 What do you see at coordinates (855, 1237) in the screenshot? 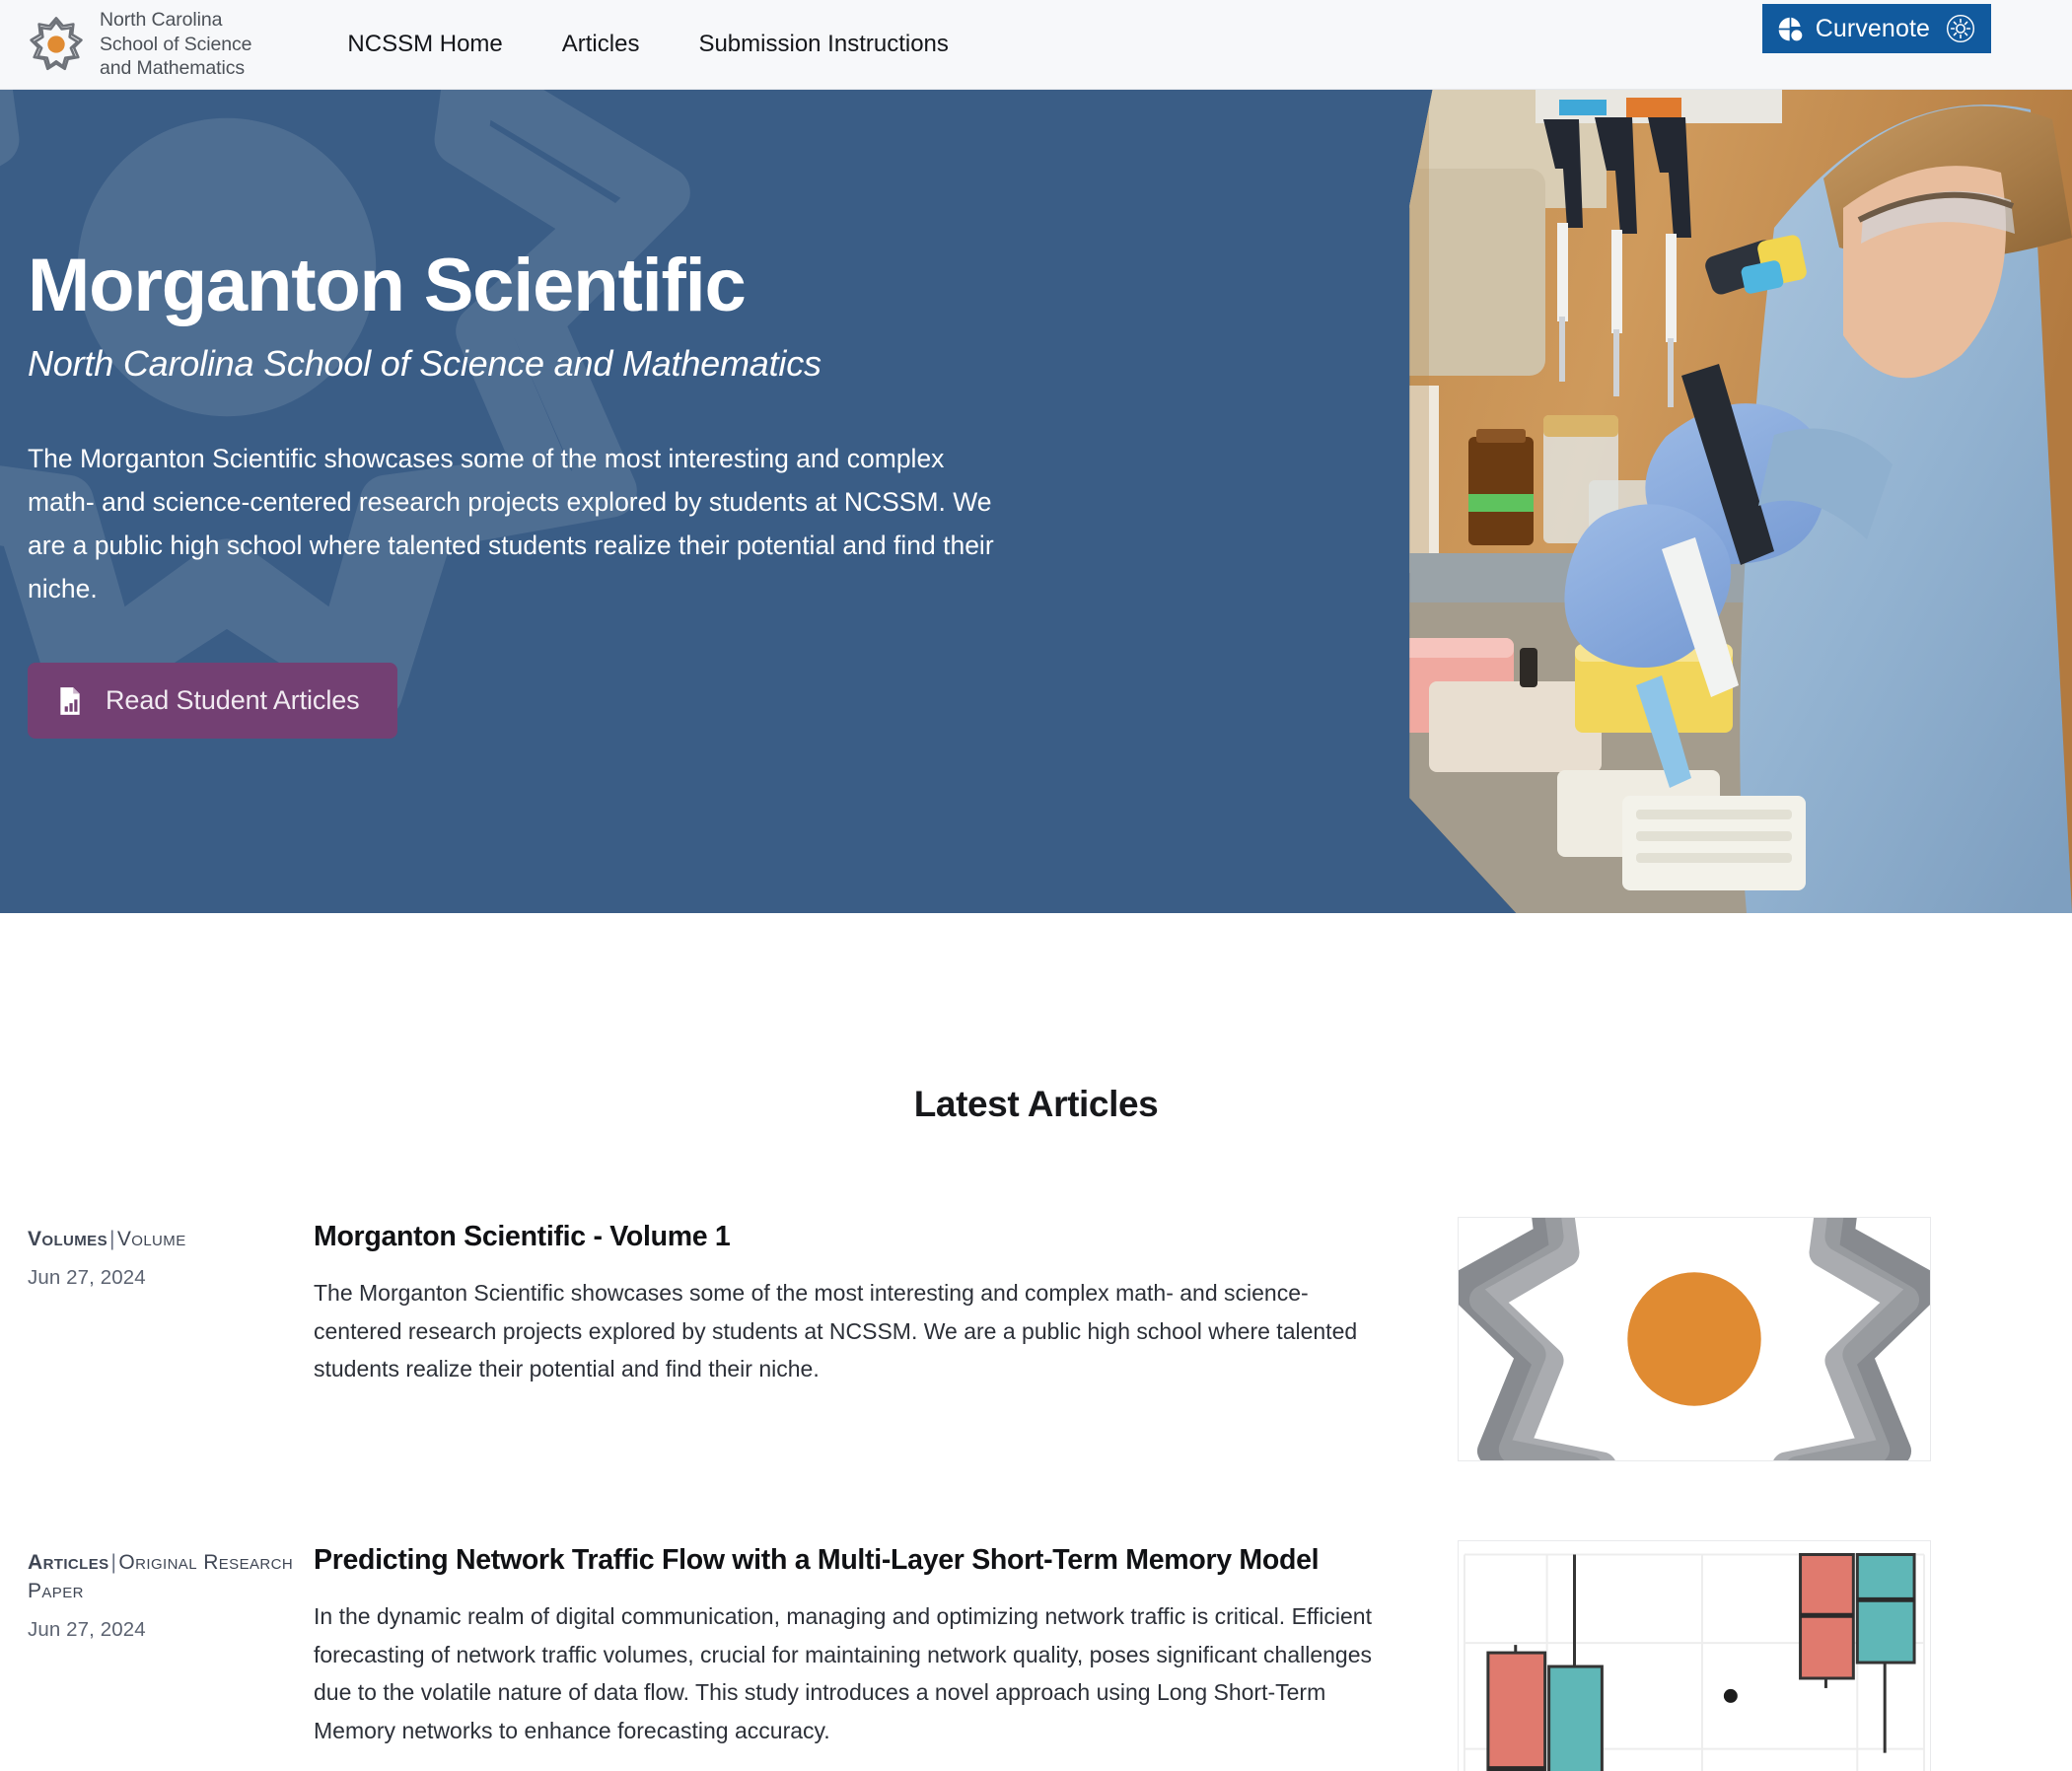
I see `article-title: Morganton Scientific - Volume 1` at bounding box center [855, 1237].